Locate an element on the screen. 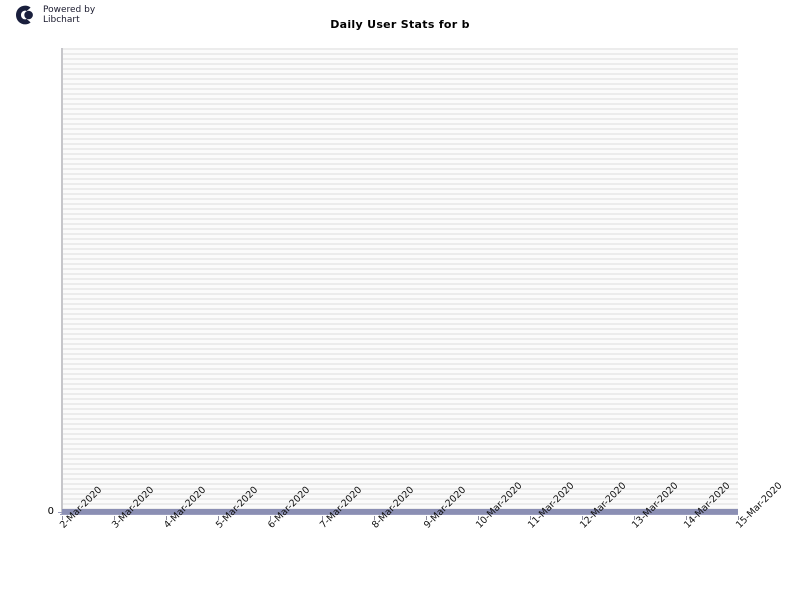  chart-title: Daily User Stats for b is located at coordinates (400, 24).